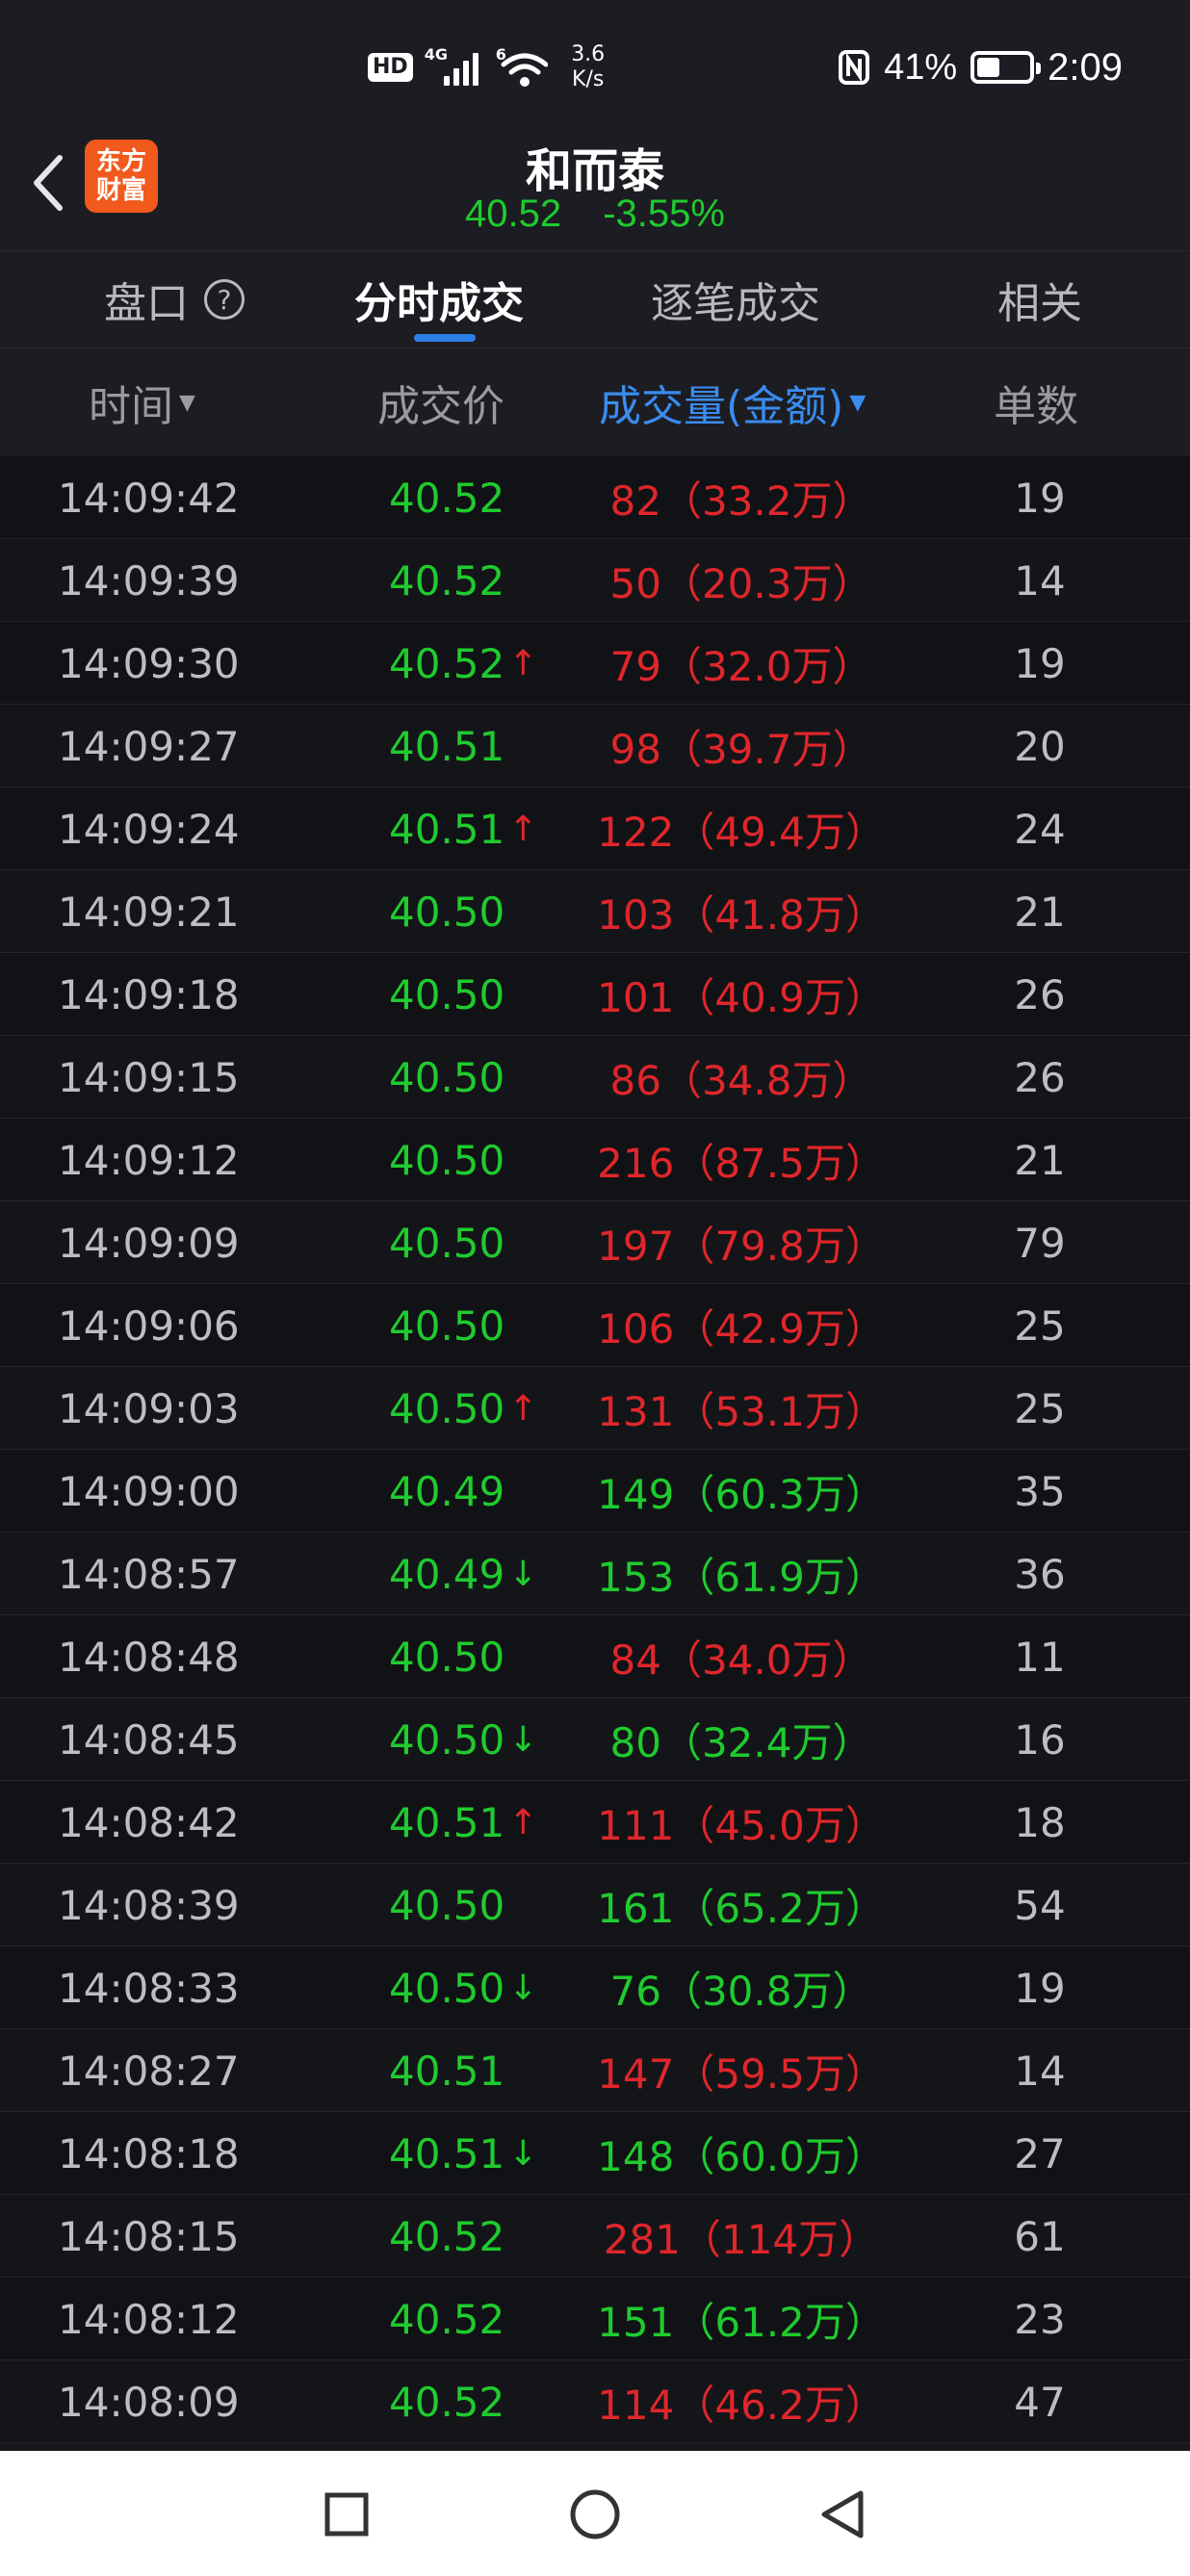  What do you see at coordinates (347, 2514) in the screenshot?
I see `recent-apps-button` at bounding box center [347, 2514].